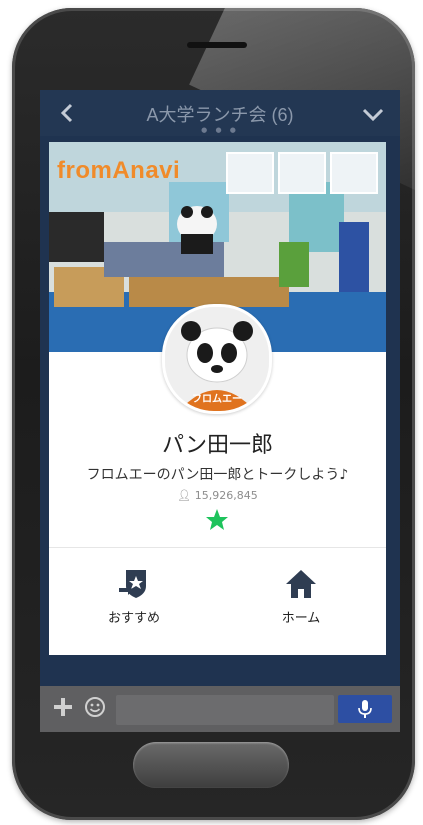  What do you see at coordinates (95, 707) in the screenshot?
I see `emoji-icon` at bounding box center [95, 707].